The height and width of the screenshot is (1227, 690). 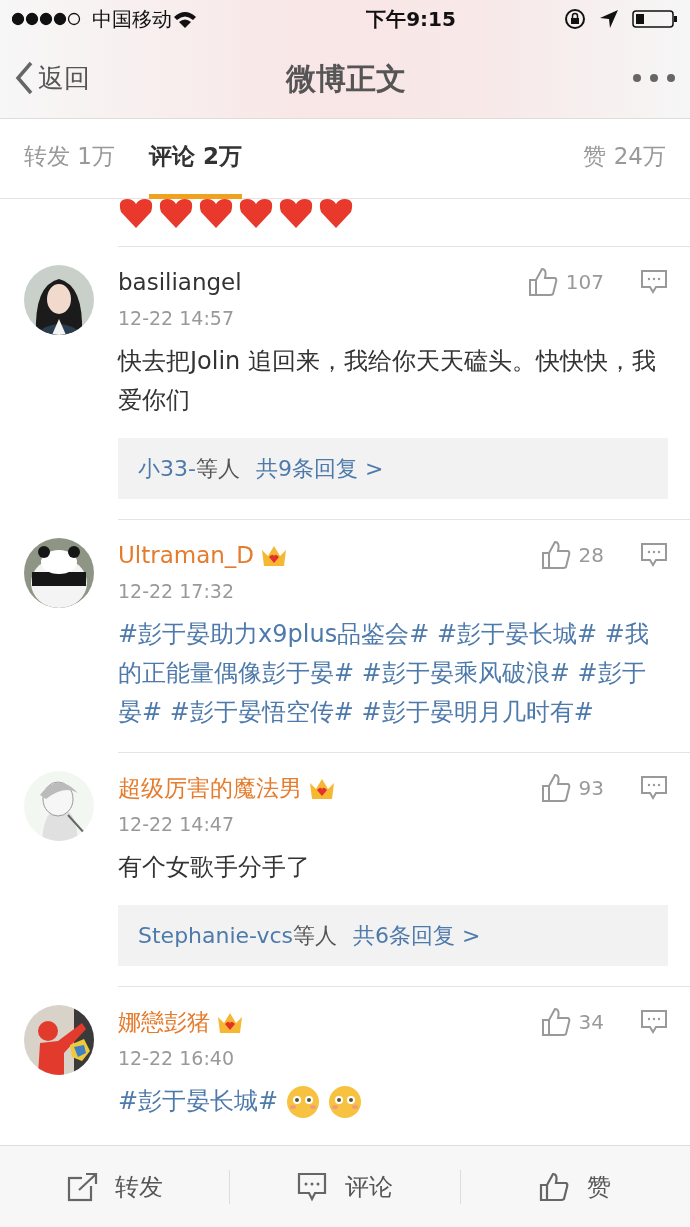 I want to click on comment-time: 12-22 14:57, so click(x=176, y=318).